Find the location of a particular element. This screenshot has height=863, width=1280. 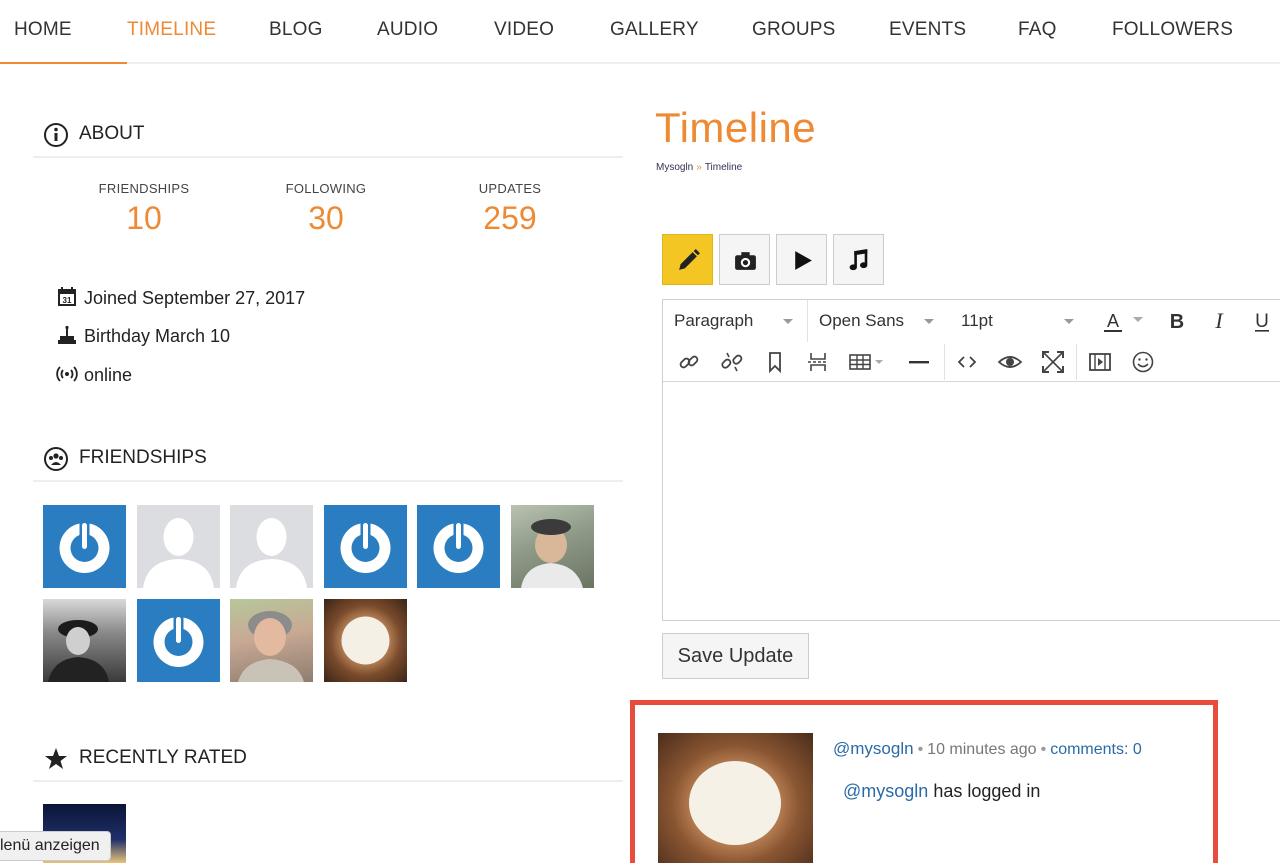

underline-icon: U is located at coordinates (1262, 321).